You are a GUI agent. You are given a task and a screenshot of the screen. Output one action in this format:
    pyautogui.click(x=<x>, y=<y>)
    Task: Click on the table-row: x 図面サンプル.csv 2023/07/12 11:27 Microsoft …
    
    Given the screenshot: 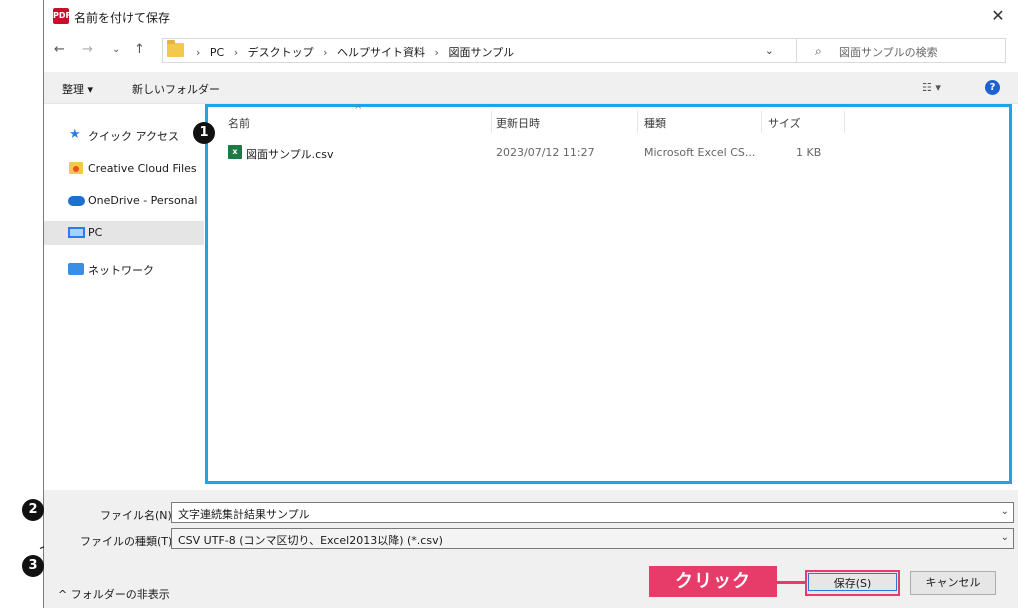 What is the action you would take?
    pyautogui.click(x=528, y=153)
    